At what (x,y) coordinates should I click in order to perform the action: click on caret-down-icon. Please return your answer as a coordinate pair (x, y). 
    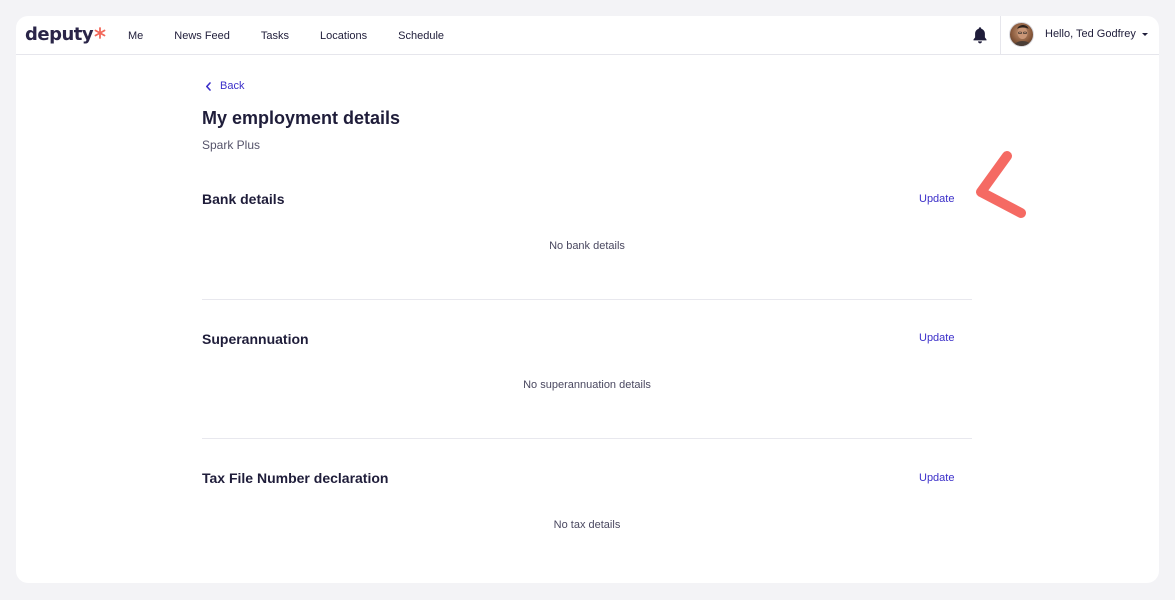
    Looking at the image, I should click on (1144, 34).